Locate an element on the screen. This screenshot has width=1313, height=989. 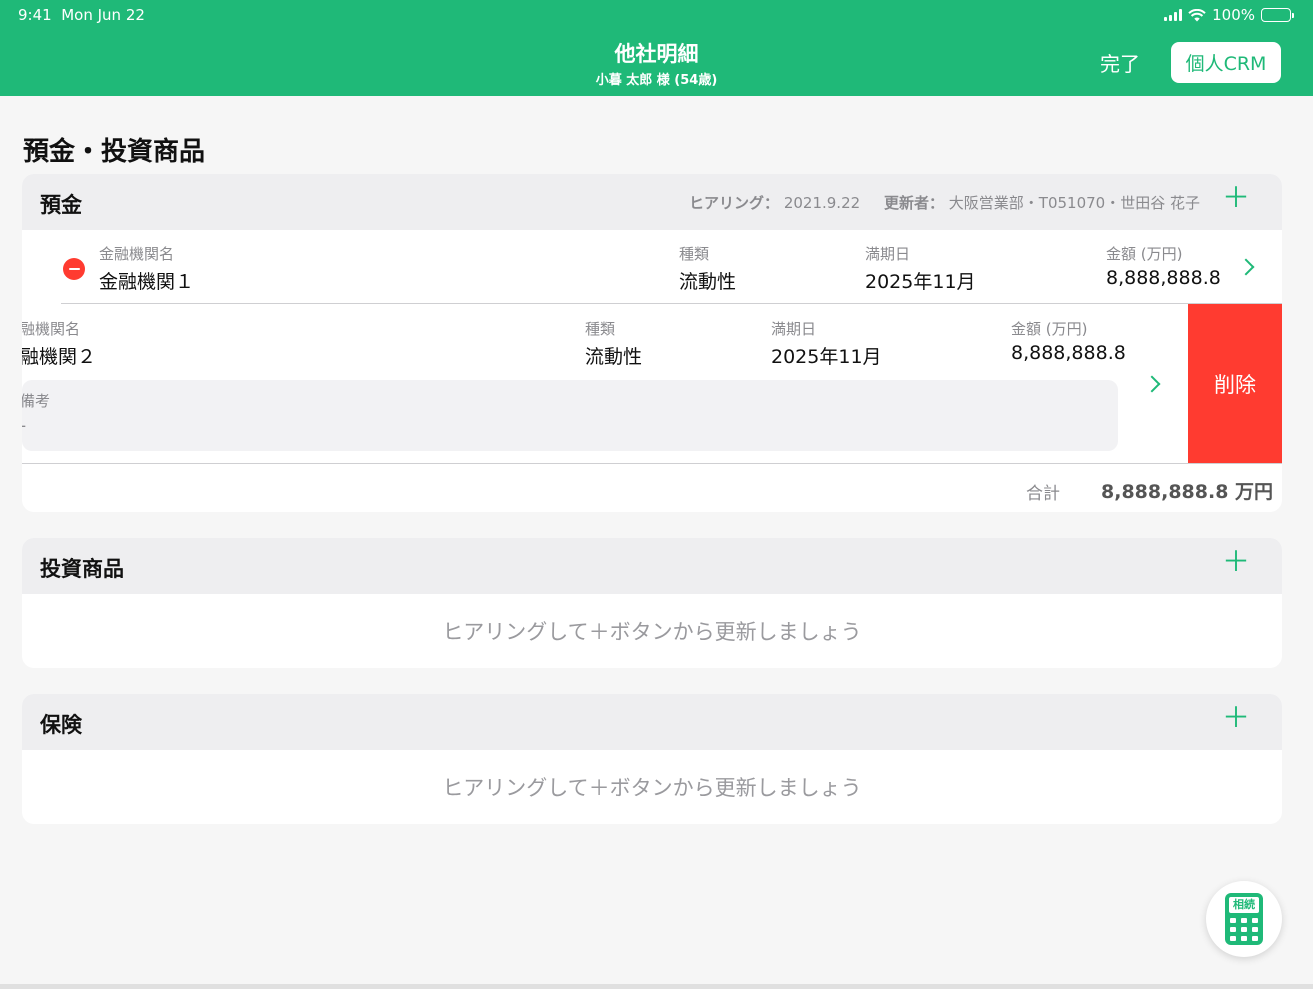
wifi-icon is located at coordinates (1197, 14).